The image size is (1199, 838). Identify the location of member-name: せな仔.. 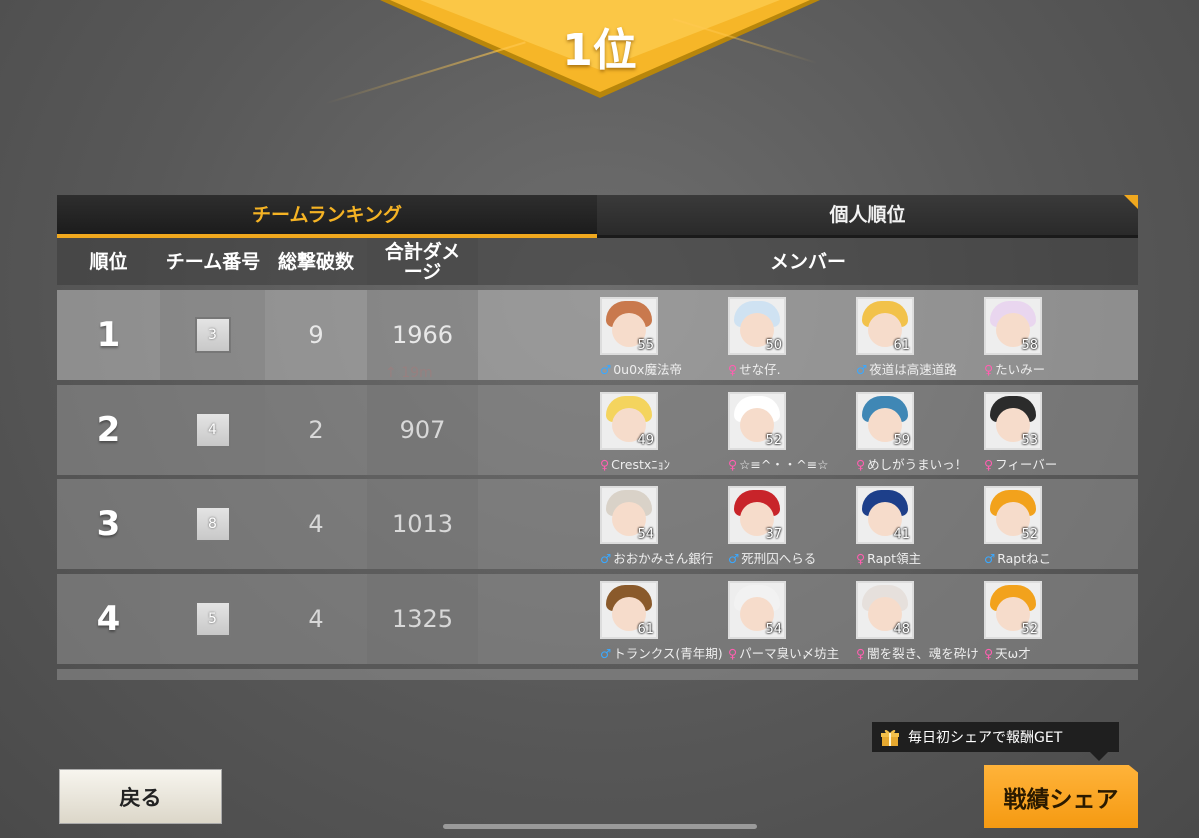
(760, 369).